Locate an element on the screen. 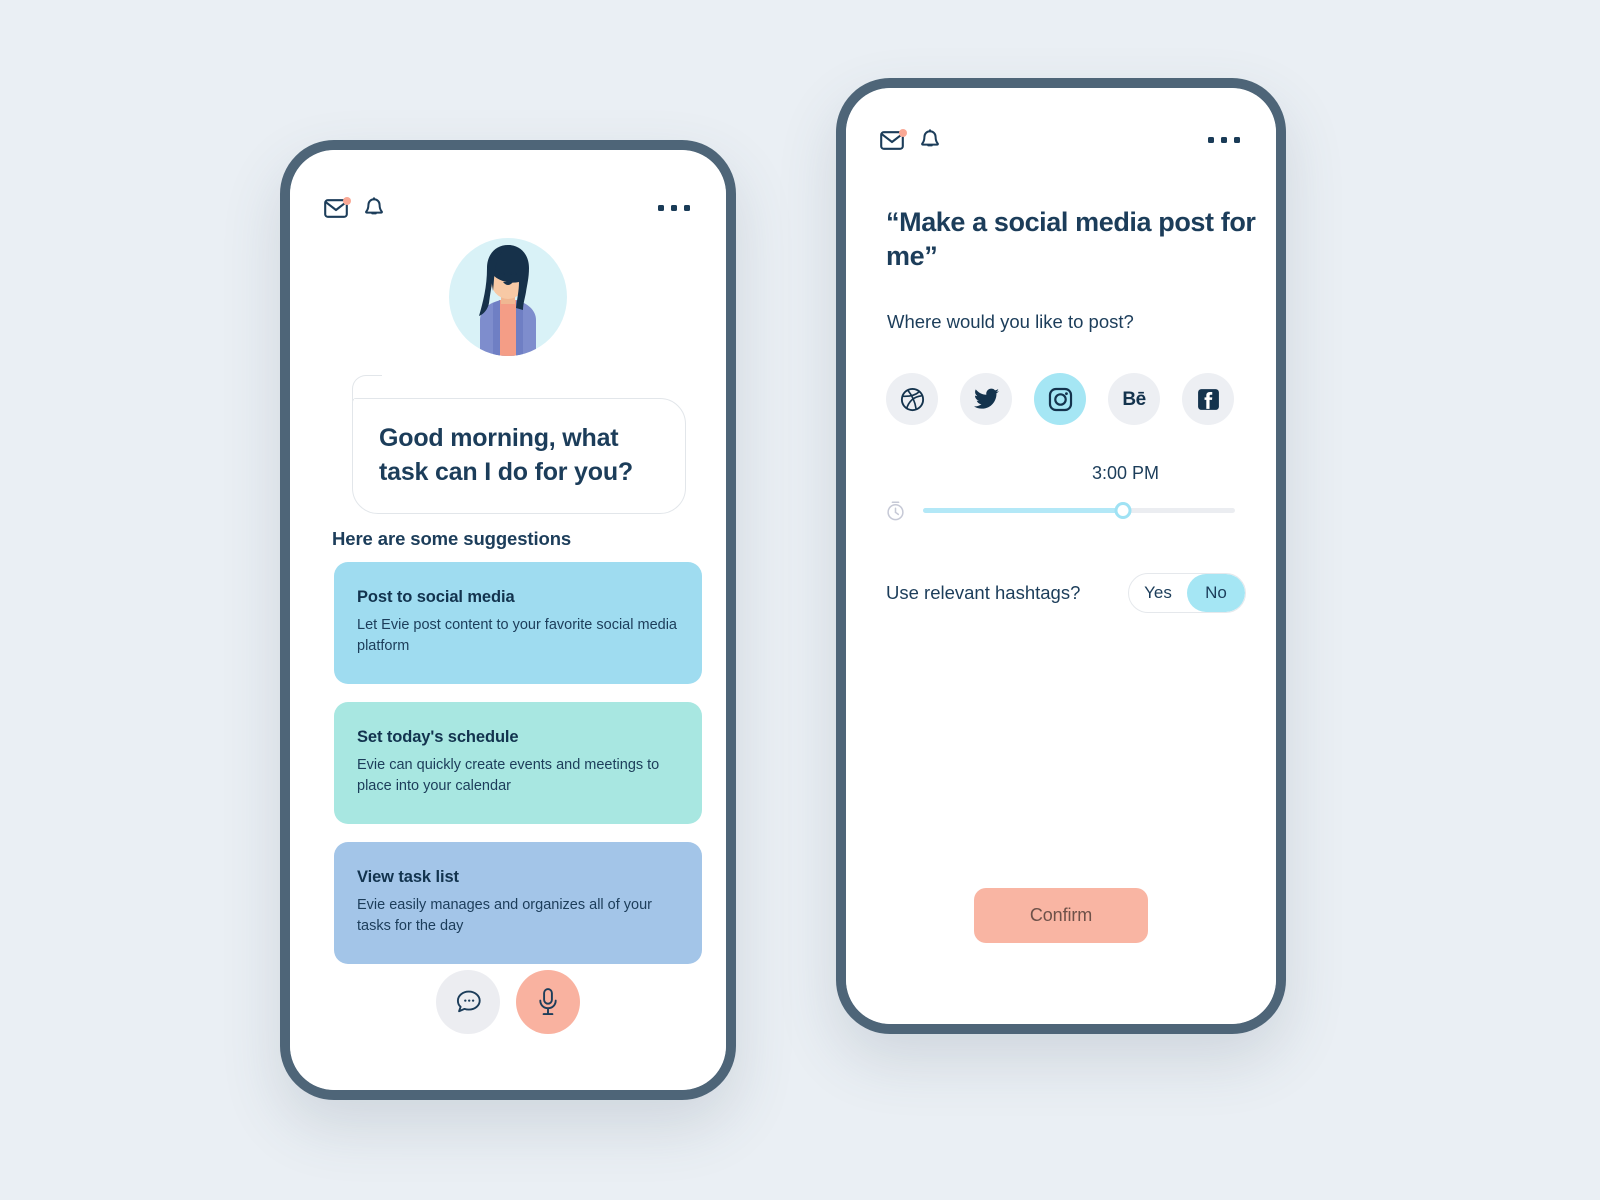  voice-button is located at coordinates (548, 1002).